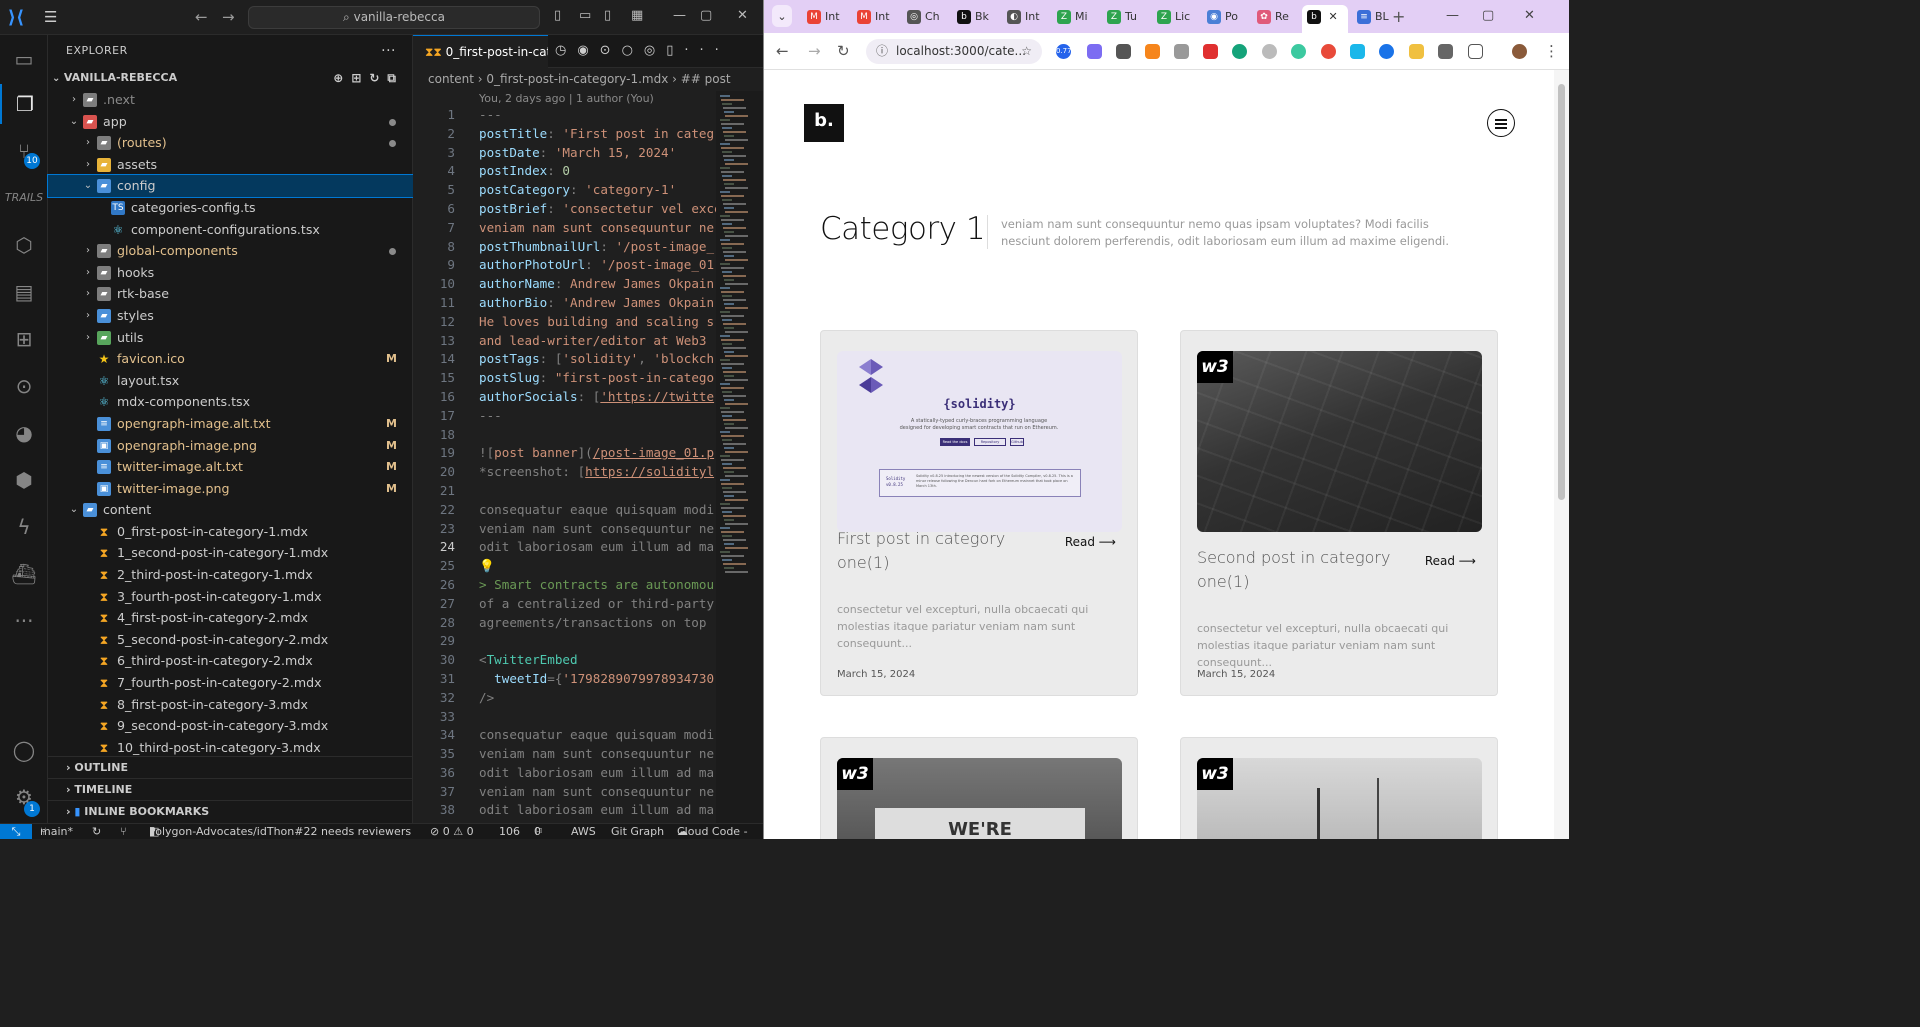 The height and width of the screenshot is (1027, 1920). I want to click on post-card: WE'RE w3, so click(979, 788).